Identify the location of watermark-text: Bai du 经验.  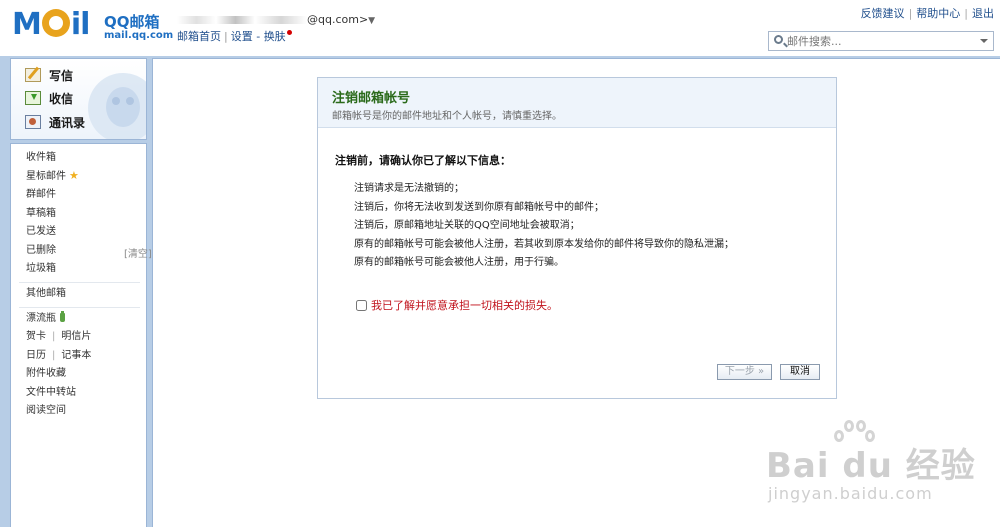
(871, 466).